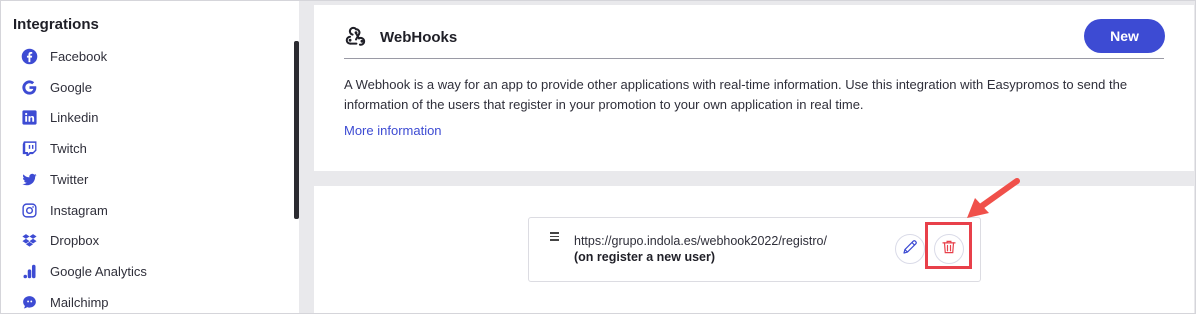  Describe the element at coordinates (147, 56) in the screenshot. I see `sidebar-item-facebook: Facebook` at that location.